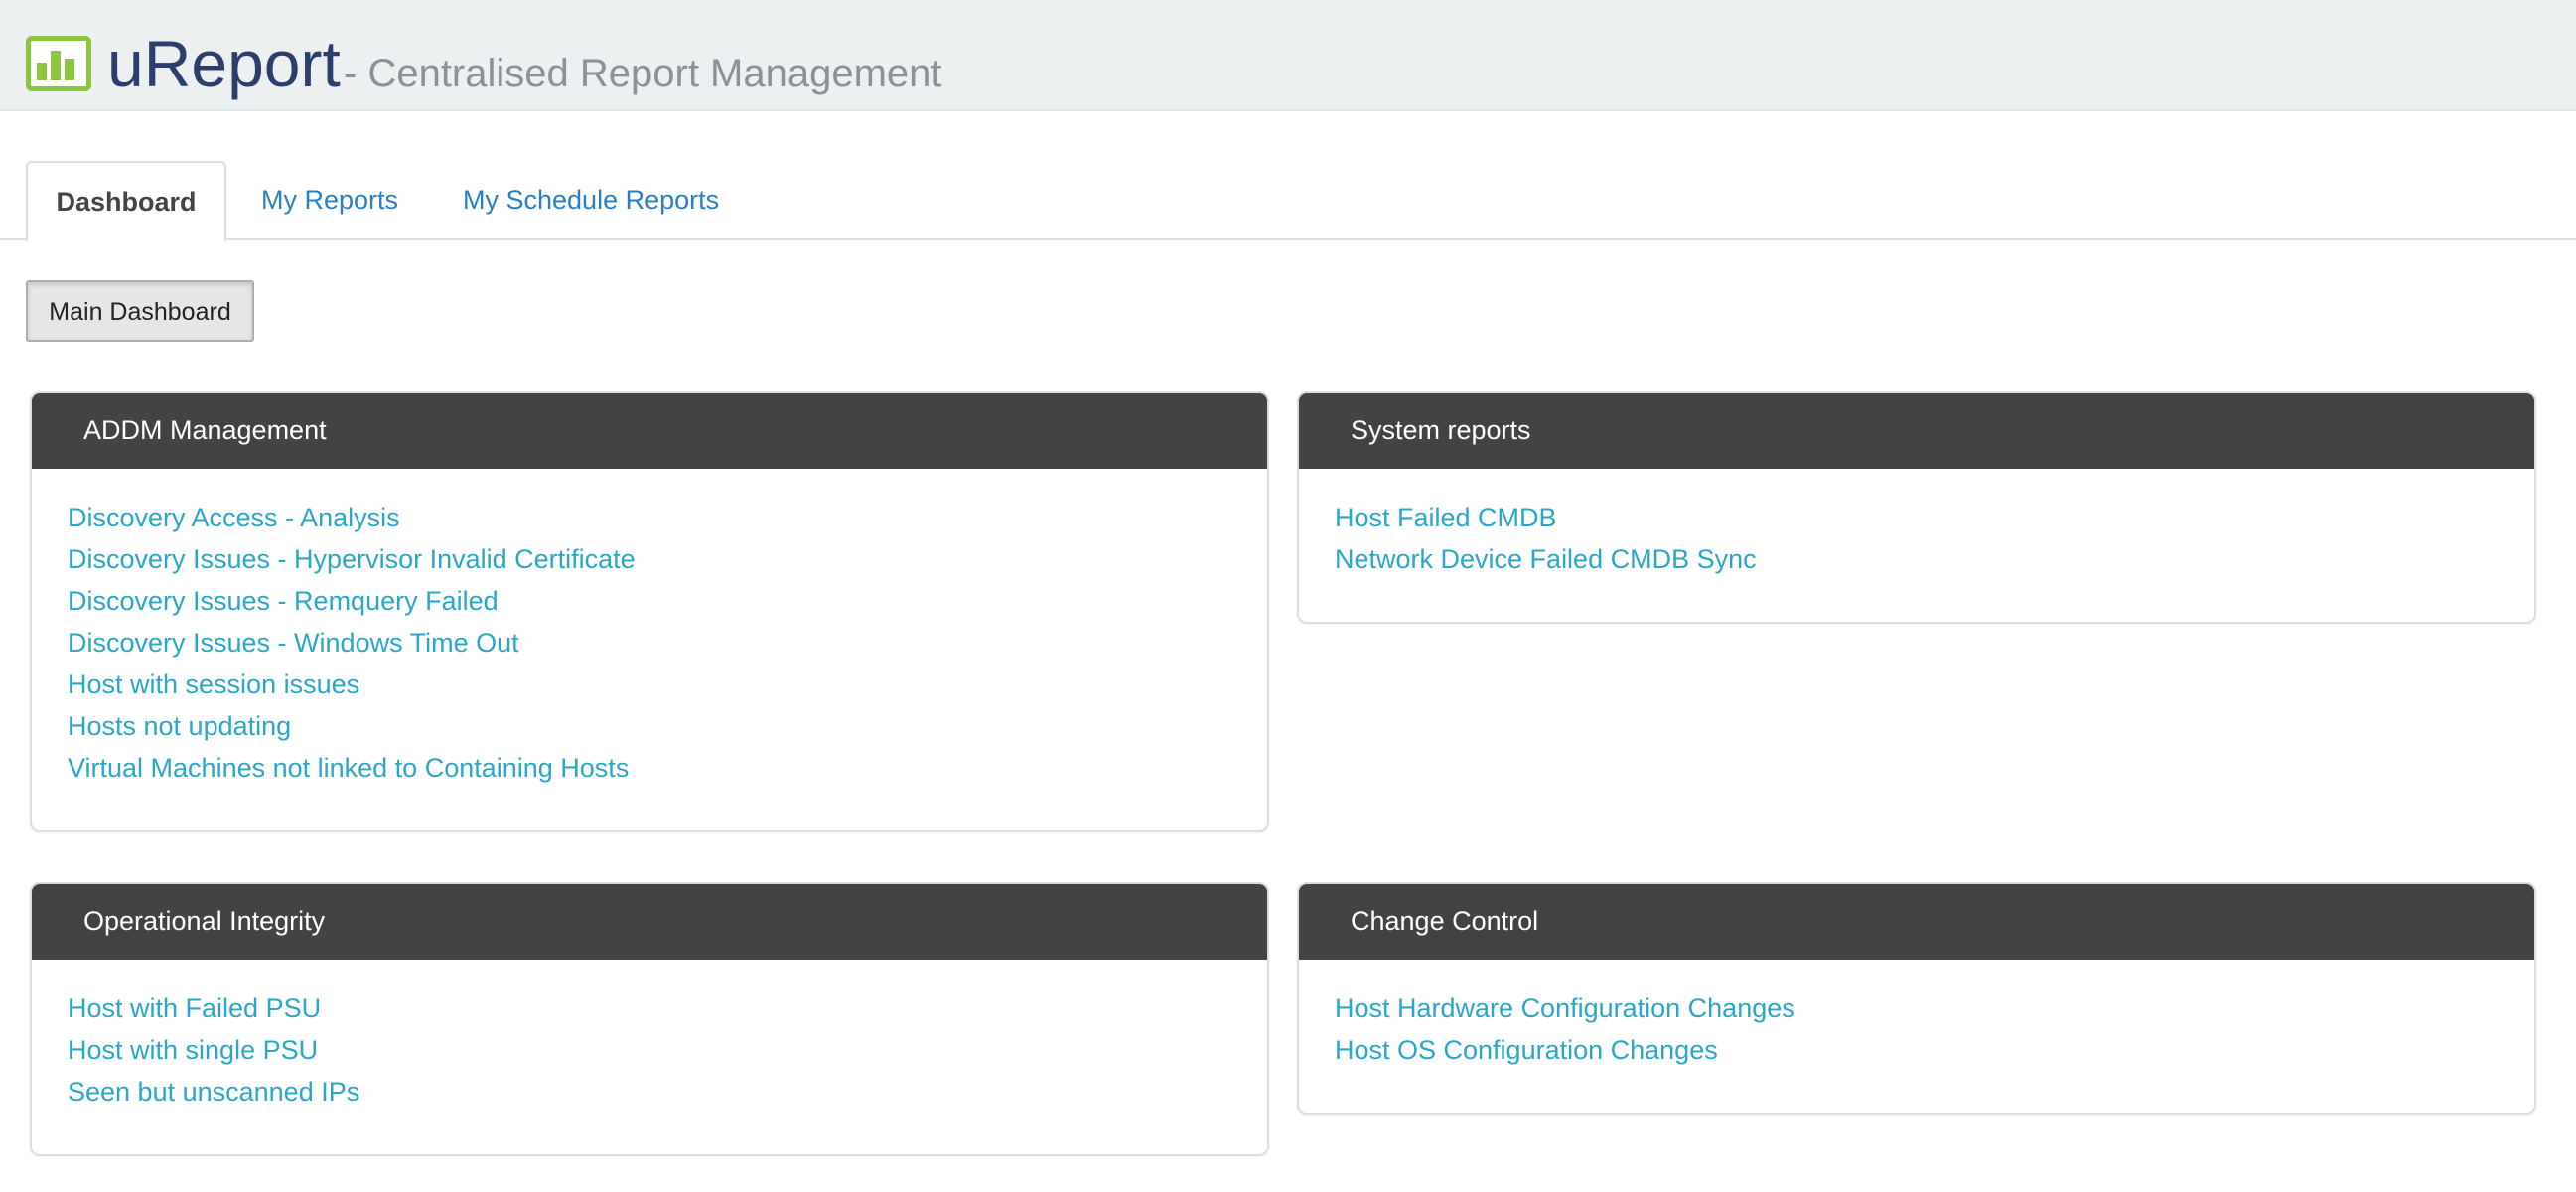 This screenshot has width=2576, height=1192. What do you see at coordinates (1916, 431) in the screenshot?
I see `panel-title: System reports` at bounding box center [1916, 431].